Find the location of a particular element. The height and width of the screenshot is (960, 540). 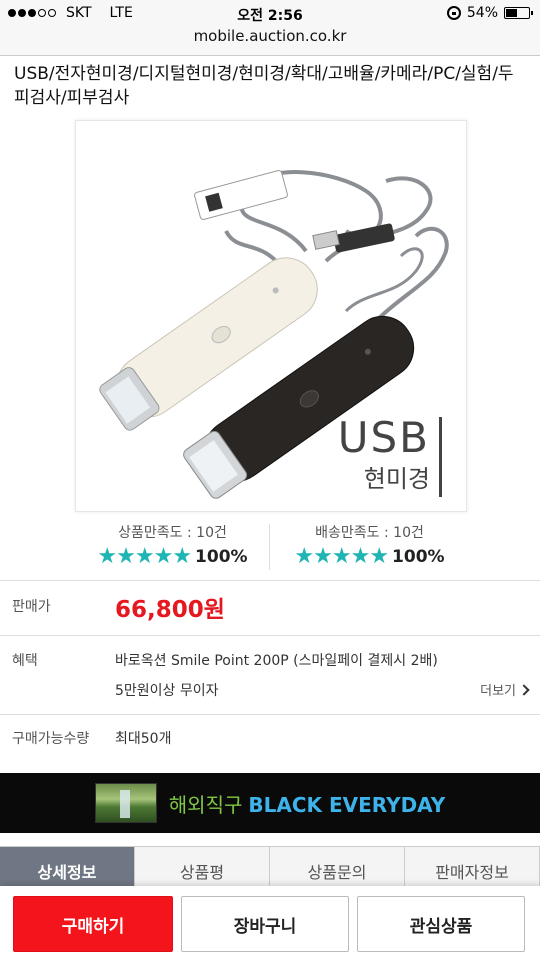

more-benefits-button: 더보기 is located at coordinates (505, 689).